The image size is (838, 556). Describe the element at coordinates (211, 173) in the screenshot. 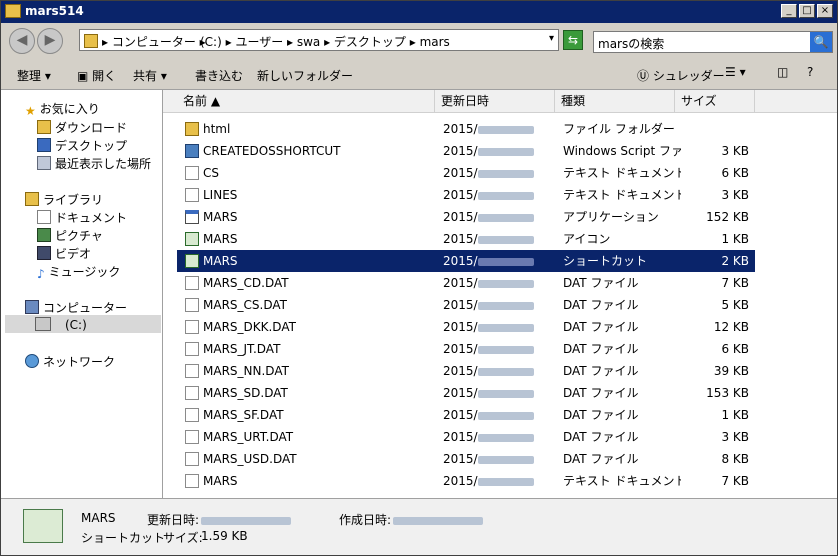

I see `file-name: CS` at that location.